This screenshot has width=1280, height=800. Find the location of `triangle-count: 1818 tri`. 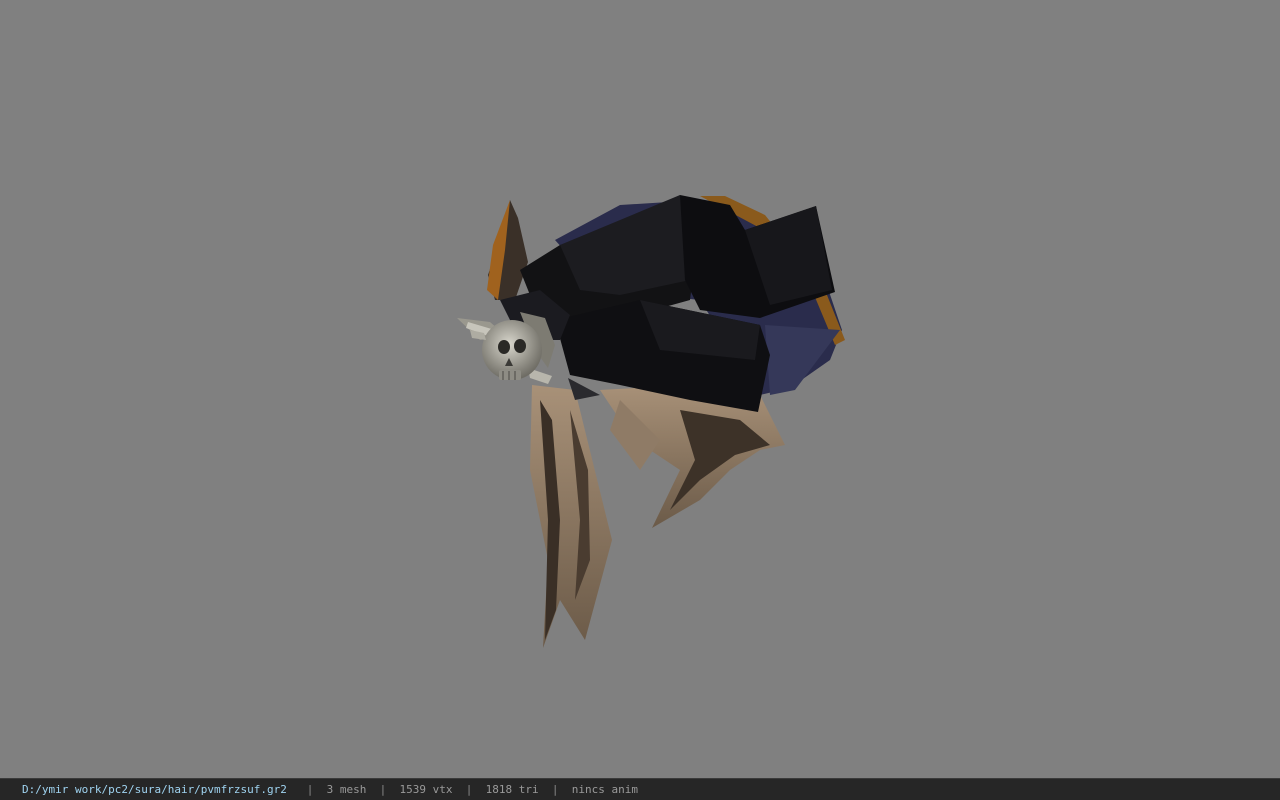

triangle-count: 1818 tri is located at coordinates (512, 789).